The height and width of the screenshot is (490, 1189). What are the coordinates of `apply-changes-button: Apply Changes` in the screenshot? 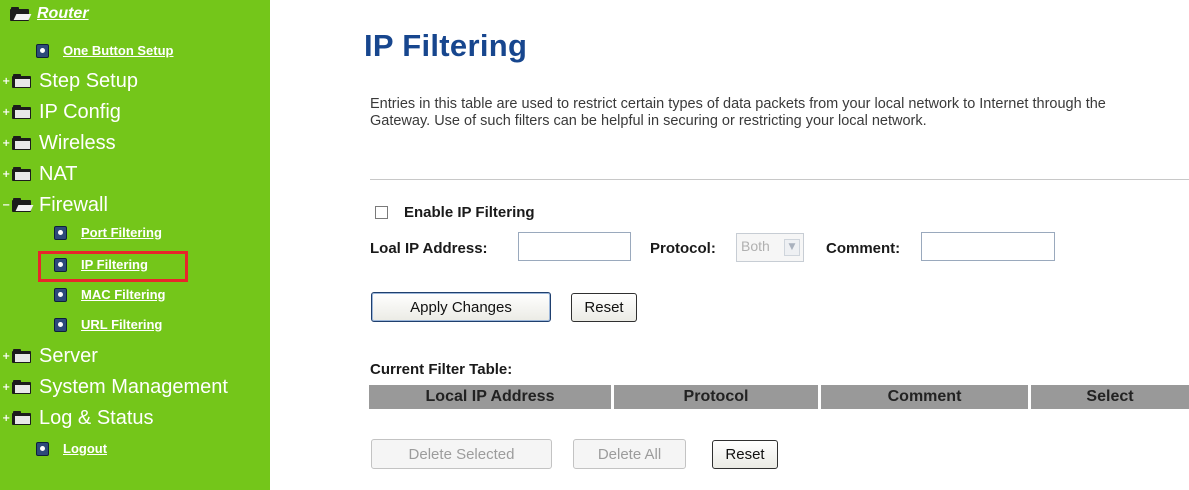 It's located at (461, 307).